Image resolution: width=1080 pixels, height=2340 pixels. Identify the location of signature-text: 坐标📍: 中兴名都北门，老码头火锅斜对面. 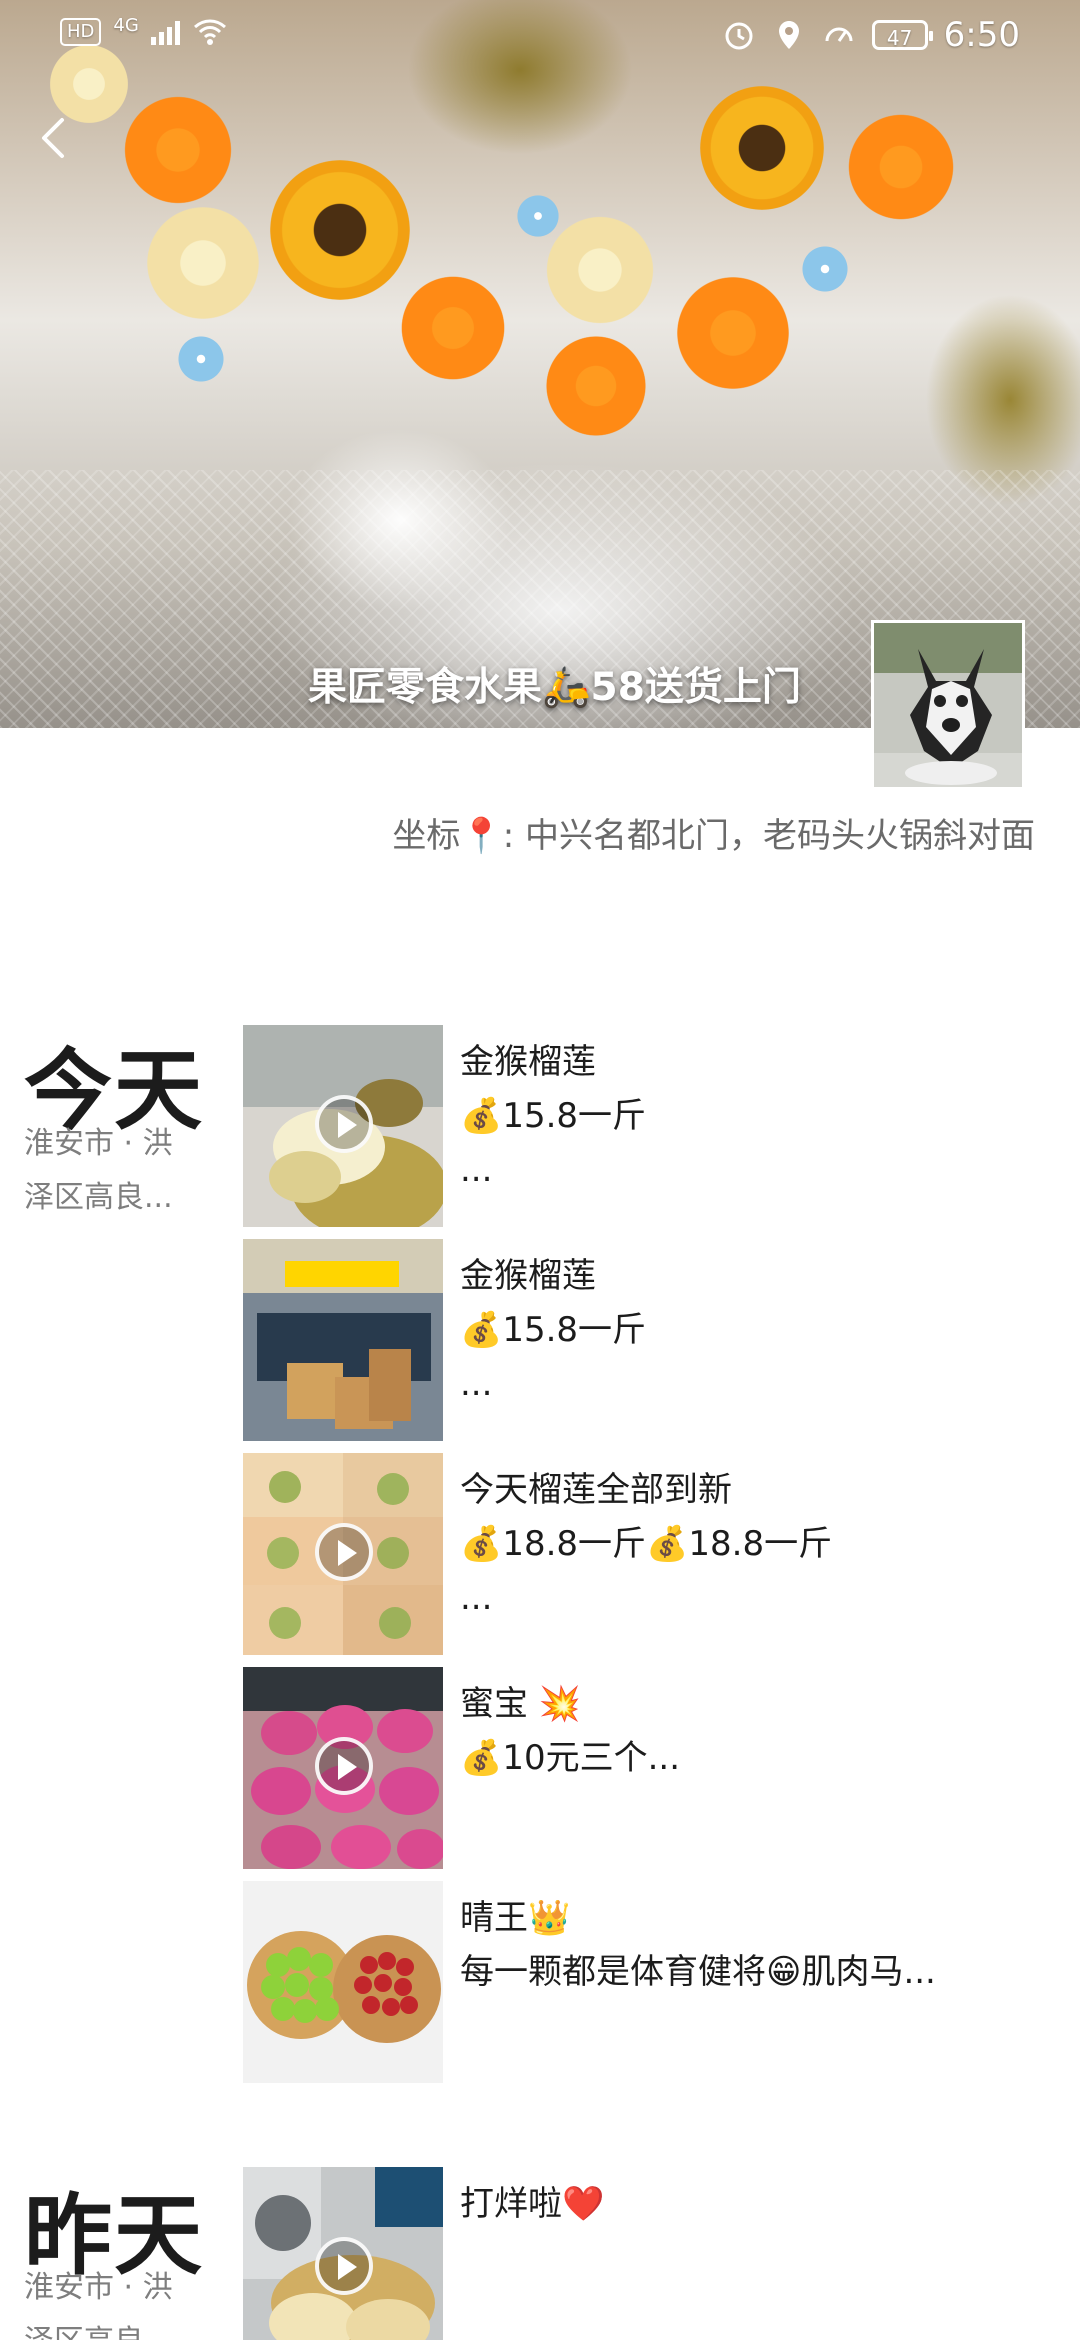
(713, 836).